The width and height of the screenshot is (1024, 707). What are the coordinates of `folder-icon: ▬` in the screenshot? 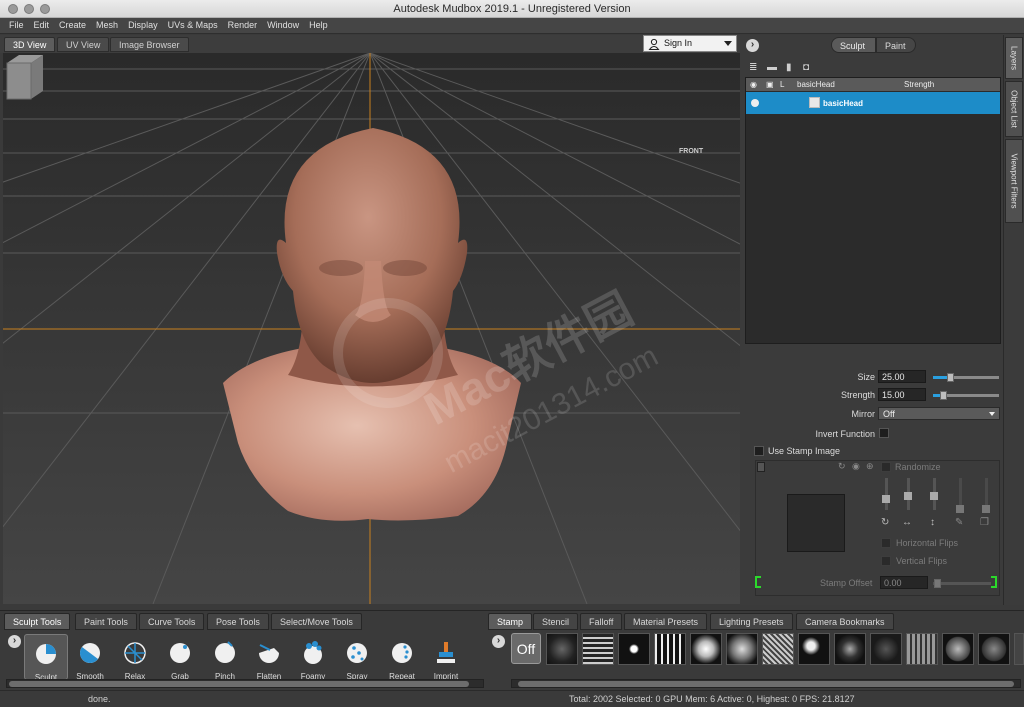 It's located at (772, 67).